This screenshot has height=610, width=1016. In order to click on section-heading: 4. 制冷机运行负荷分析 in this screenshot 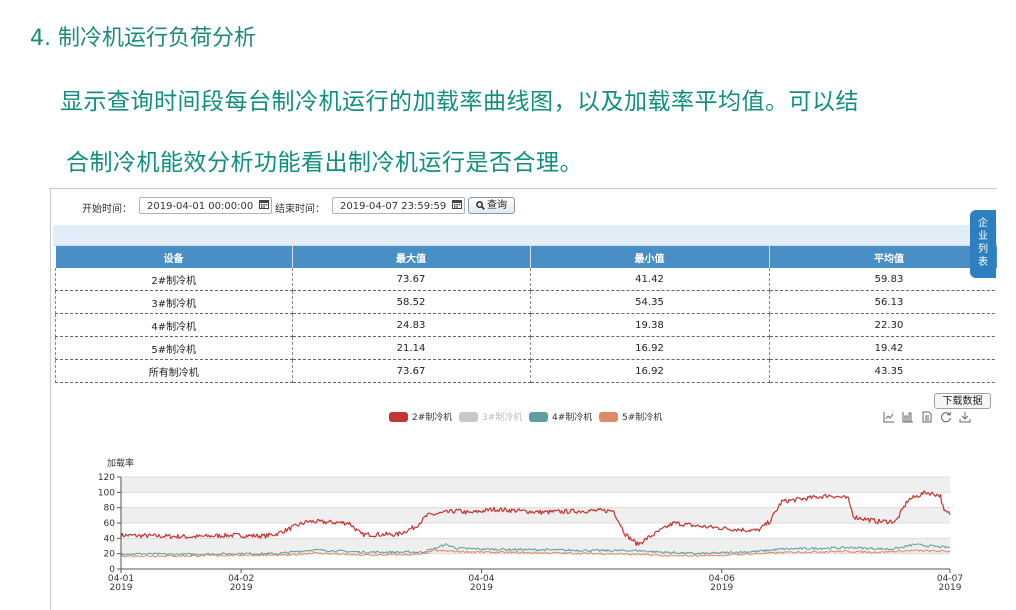, I will do `click(143, 38)`.